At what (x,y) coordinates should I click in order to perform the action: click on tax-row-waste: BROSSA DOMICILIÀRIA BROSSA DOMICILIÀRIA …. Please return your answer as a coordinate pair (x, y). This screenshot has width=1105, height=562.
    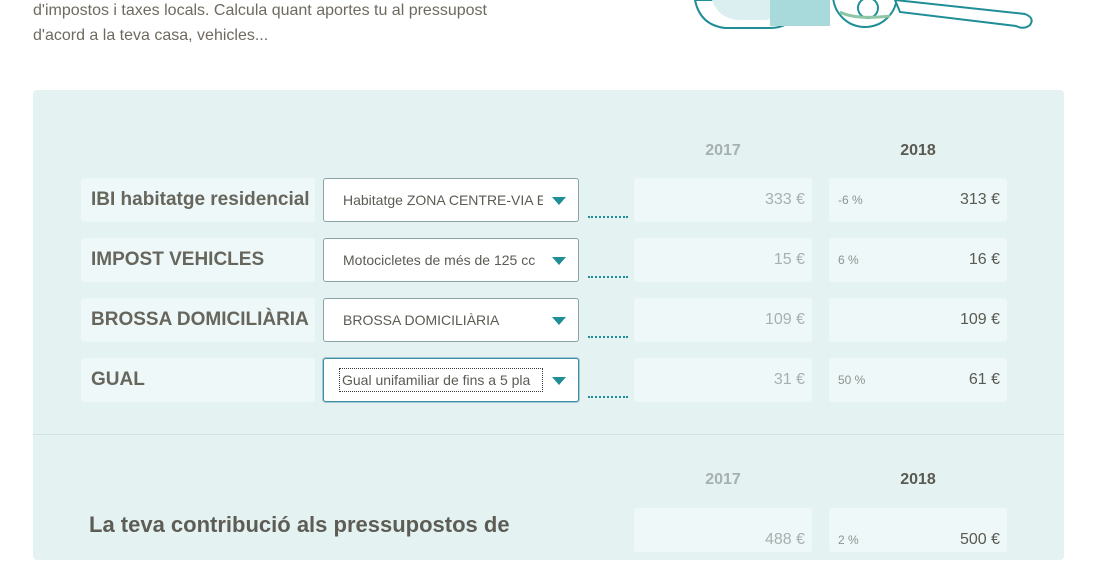
    Looking at the image, I should click on (548, 320).